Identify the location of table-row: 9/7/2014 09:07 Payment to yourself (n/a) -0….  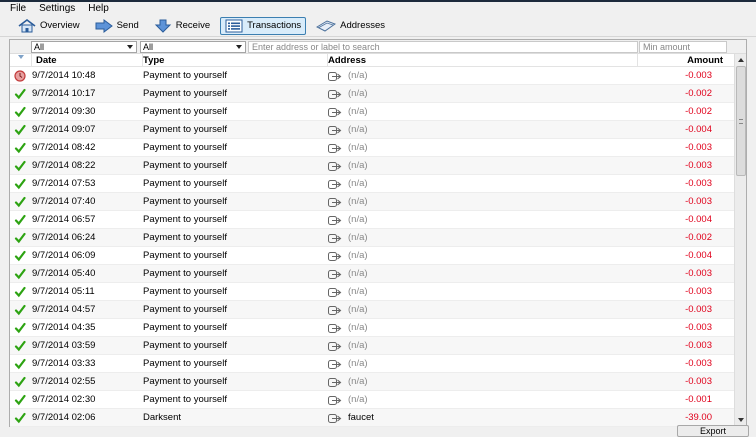
(372, 130).